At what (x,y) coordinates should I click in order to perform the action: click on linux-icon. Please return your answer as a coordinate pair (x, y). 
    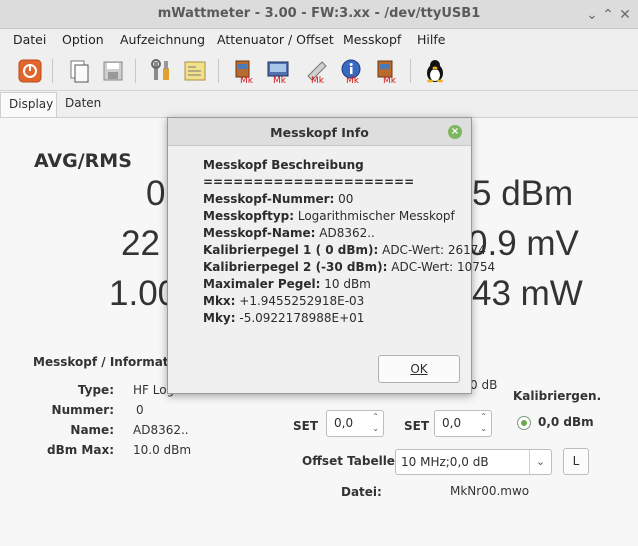
    Looking at the image, I should click on (435, 71).